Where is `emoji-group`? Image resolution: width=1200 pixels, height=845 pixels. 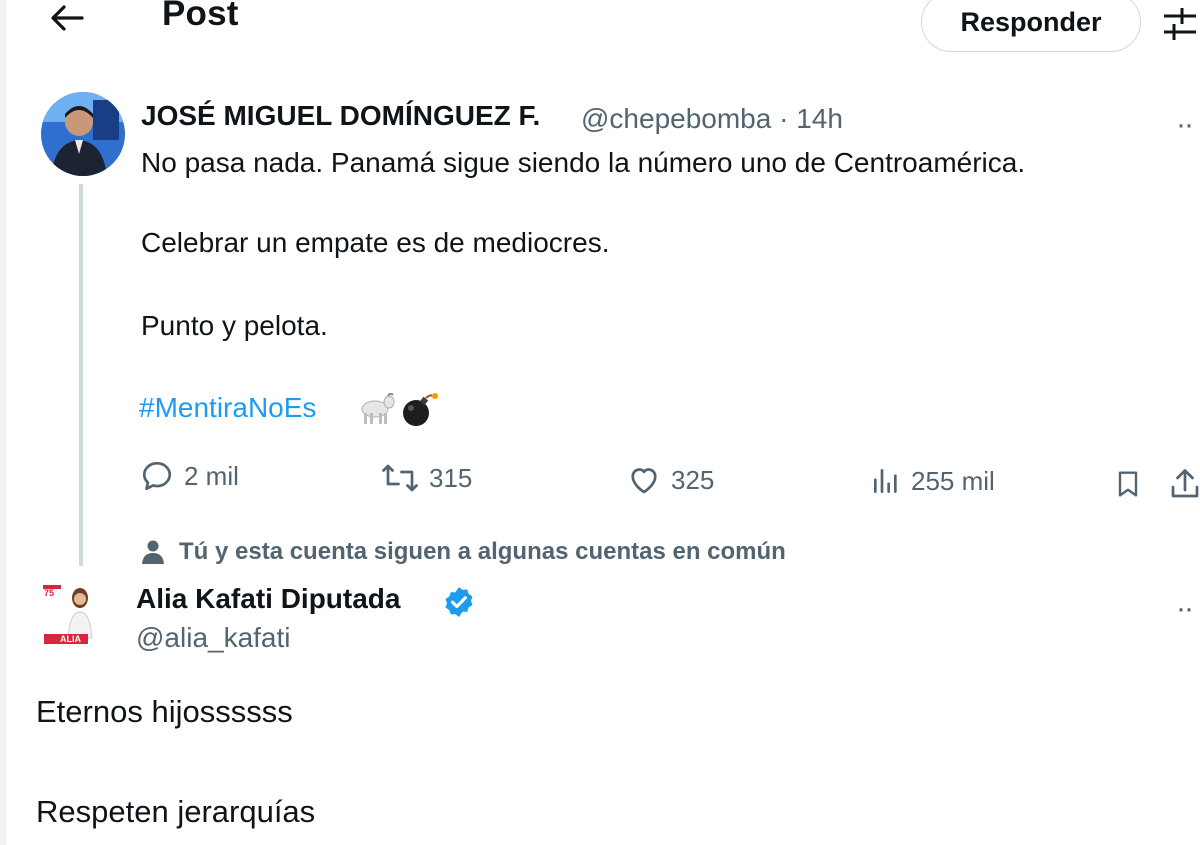
emoji-group is located at coordinates (397, 410).